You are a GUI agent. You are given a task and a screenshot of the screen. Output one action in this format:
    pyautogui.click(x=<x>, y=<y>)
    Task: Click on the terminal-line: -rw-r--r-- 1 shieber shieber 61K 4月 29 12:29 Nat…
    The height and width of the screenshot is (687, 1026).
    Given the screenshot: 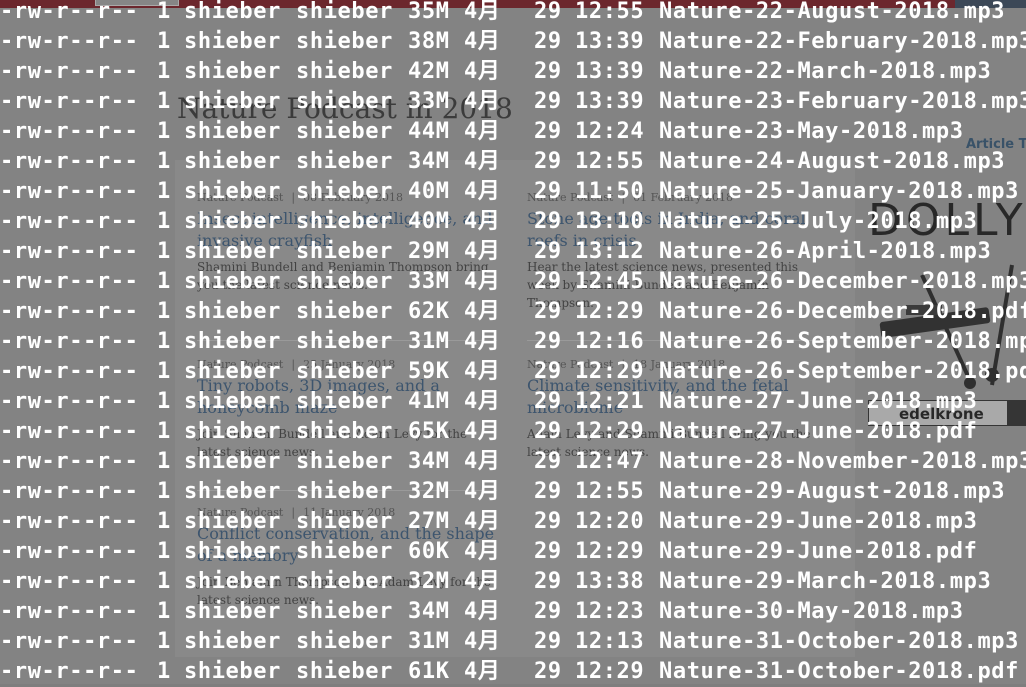 What is the action you would take?
    pyautogui.click(x=513, y=672)
    